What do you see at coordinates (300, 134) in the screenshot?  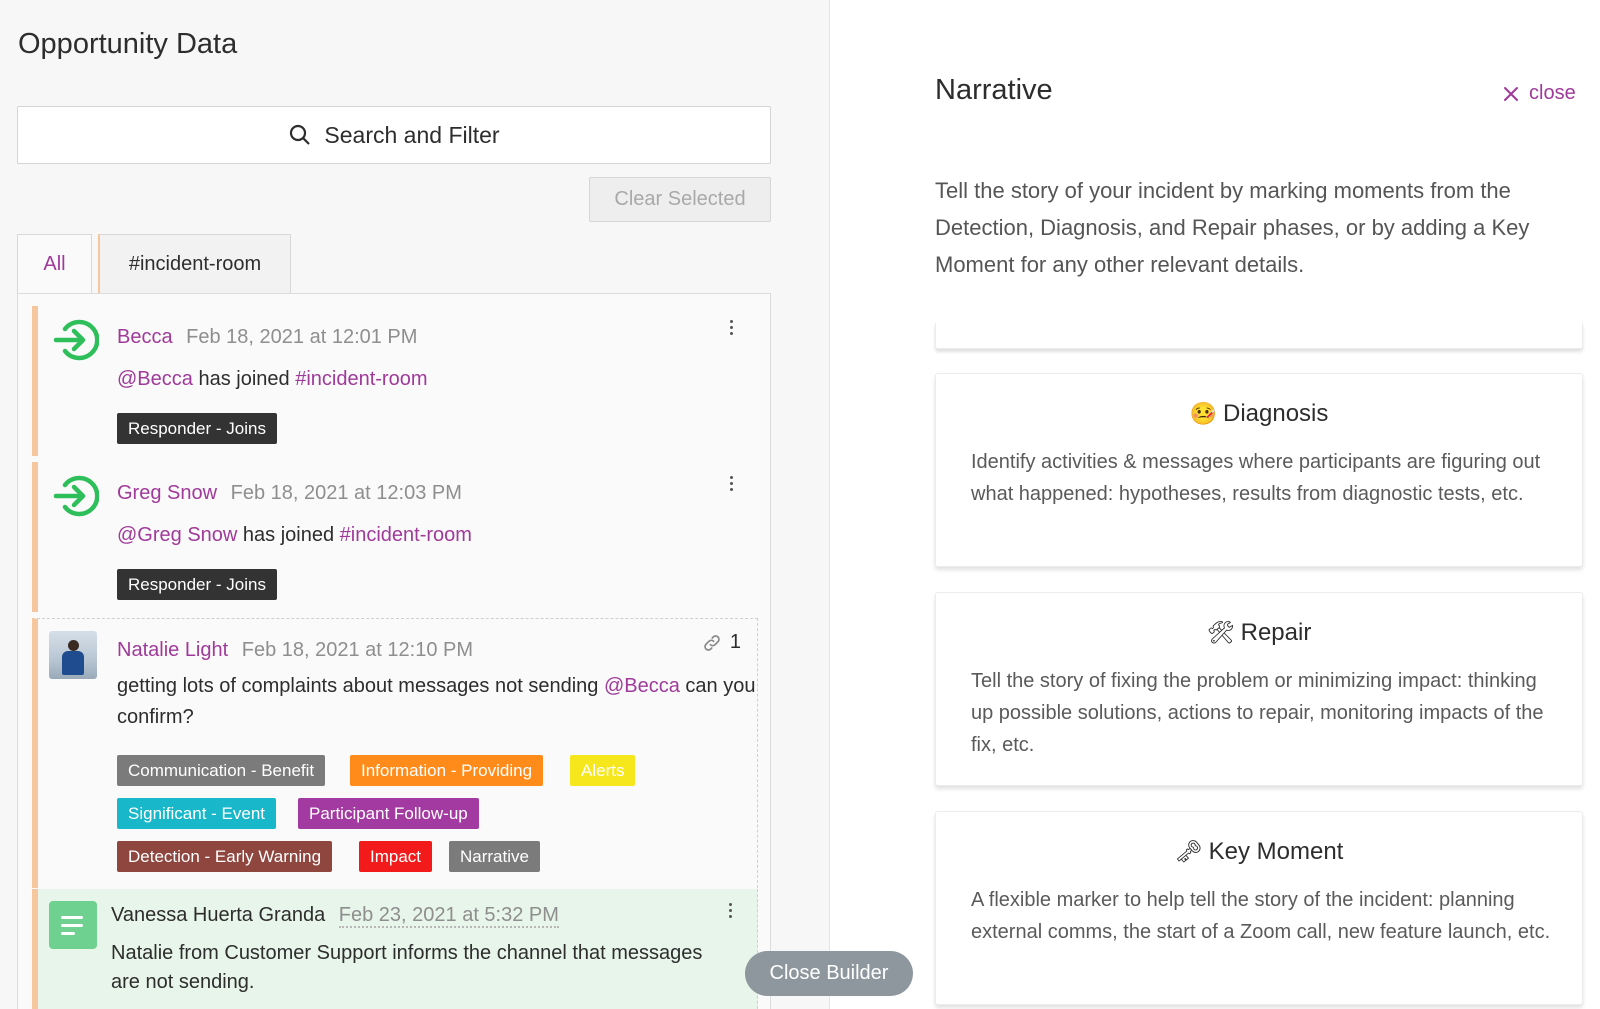 I see `search-icon` at bounding box center [300, 134].